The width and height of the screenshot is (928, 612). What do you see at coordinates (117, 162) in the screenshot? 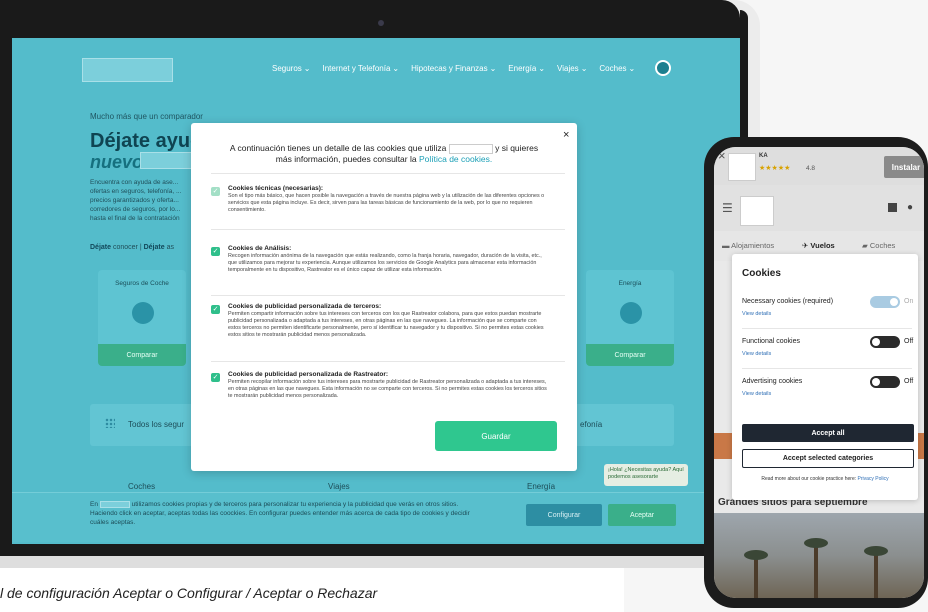
I see `hero-title-2: nuevo` at bounding box center [117, 162].